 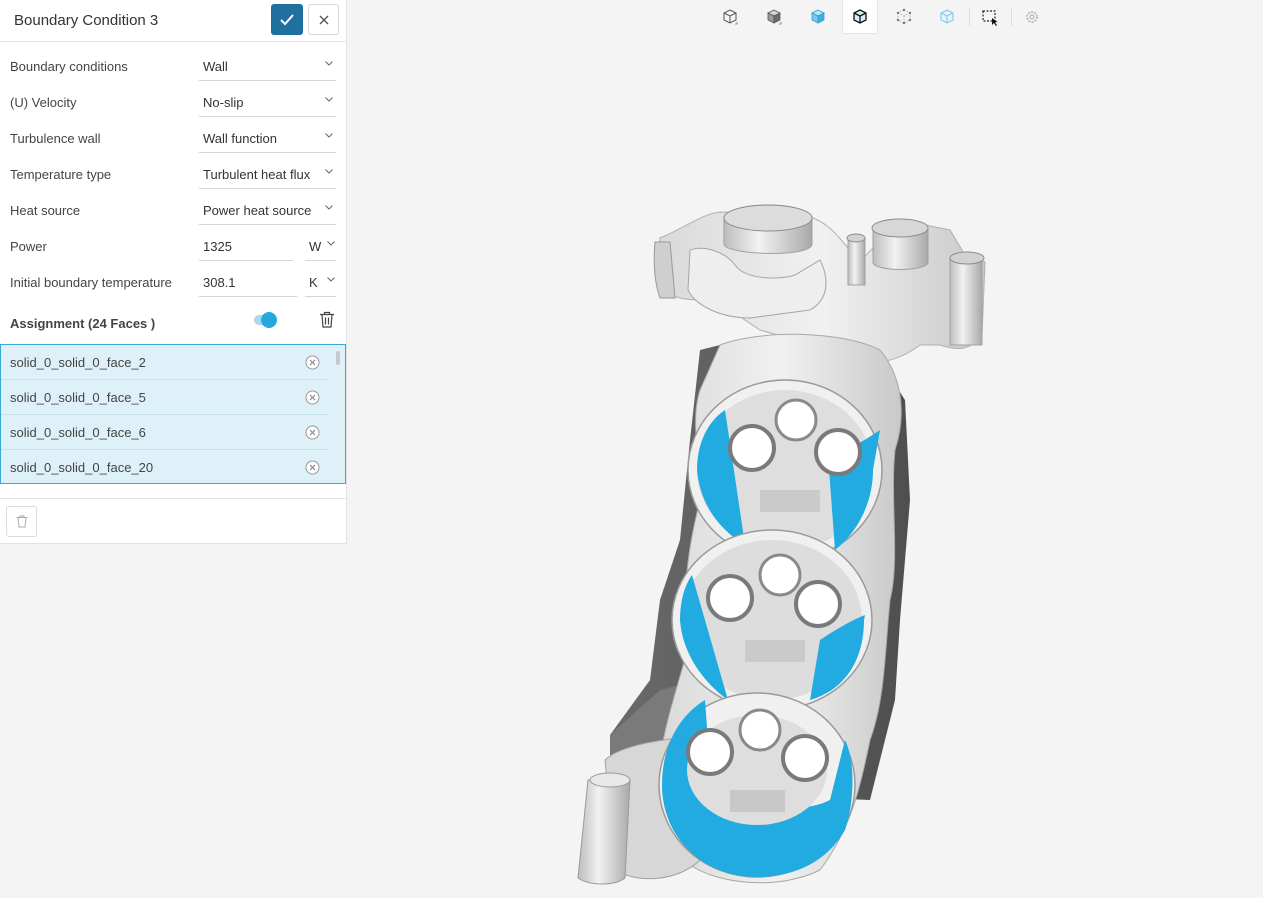 I want to click on check-icon, so click(x=287, y=19).